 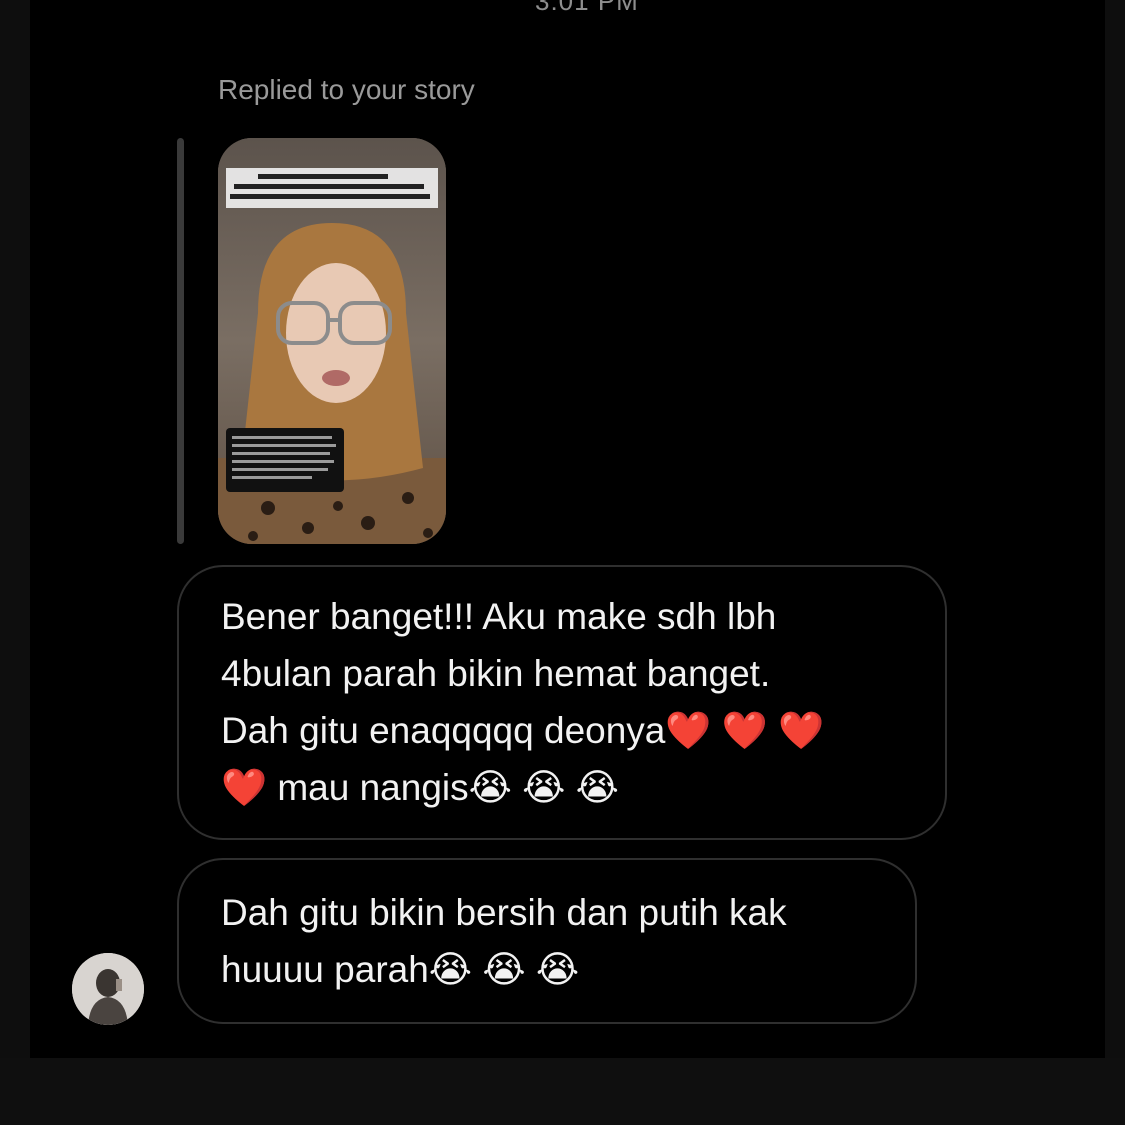 I want to click on message-line: Dah gitu bikin bersih dan putih kak, so click(x=504, y=912).